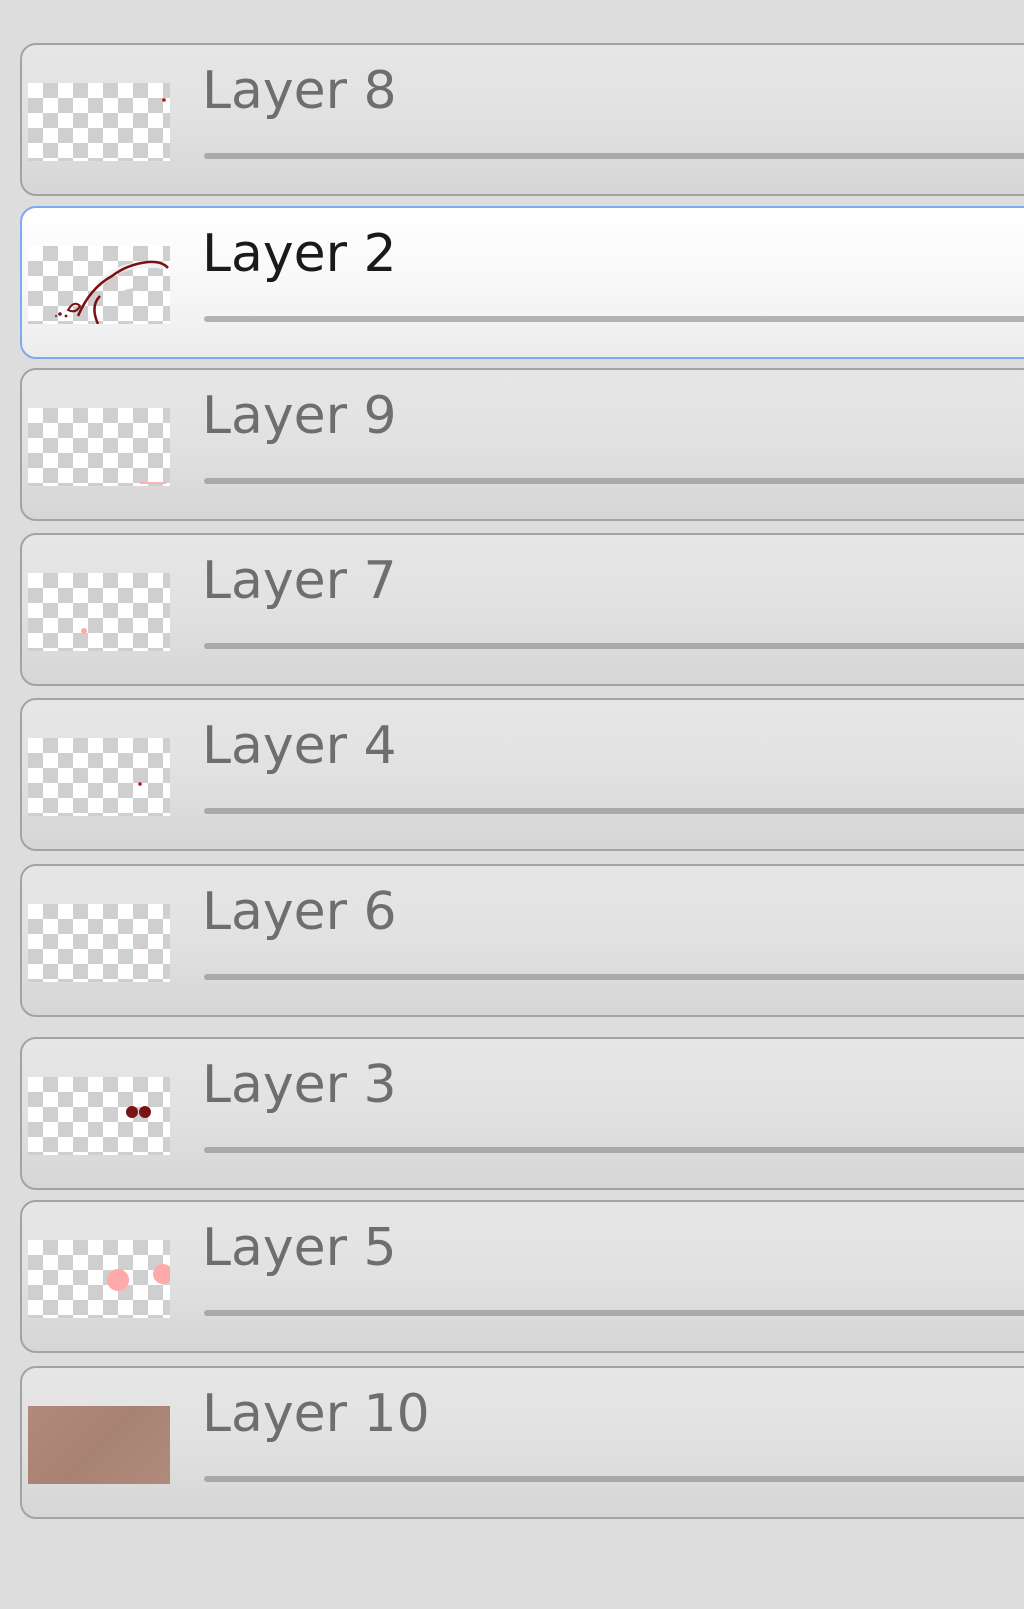  What do you see at coordinates (522, 1113) in the screenshot?
I see `layer-row-layer-3: Layer 3` at bounding box center [522, 1113].